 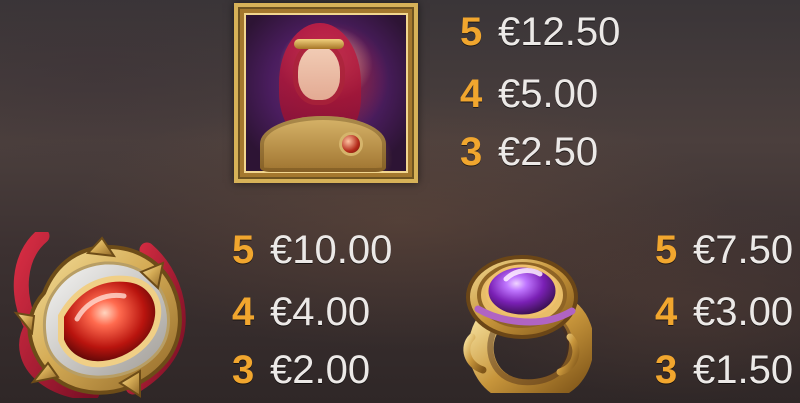 I want to click on portrait-payout-table: 5 €12.50 4 €5.00 3 €2.50, so click(x=545, y=94).